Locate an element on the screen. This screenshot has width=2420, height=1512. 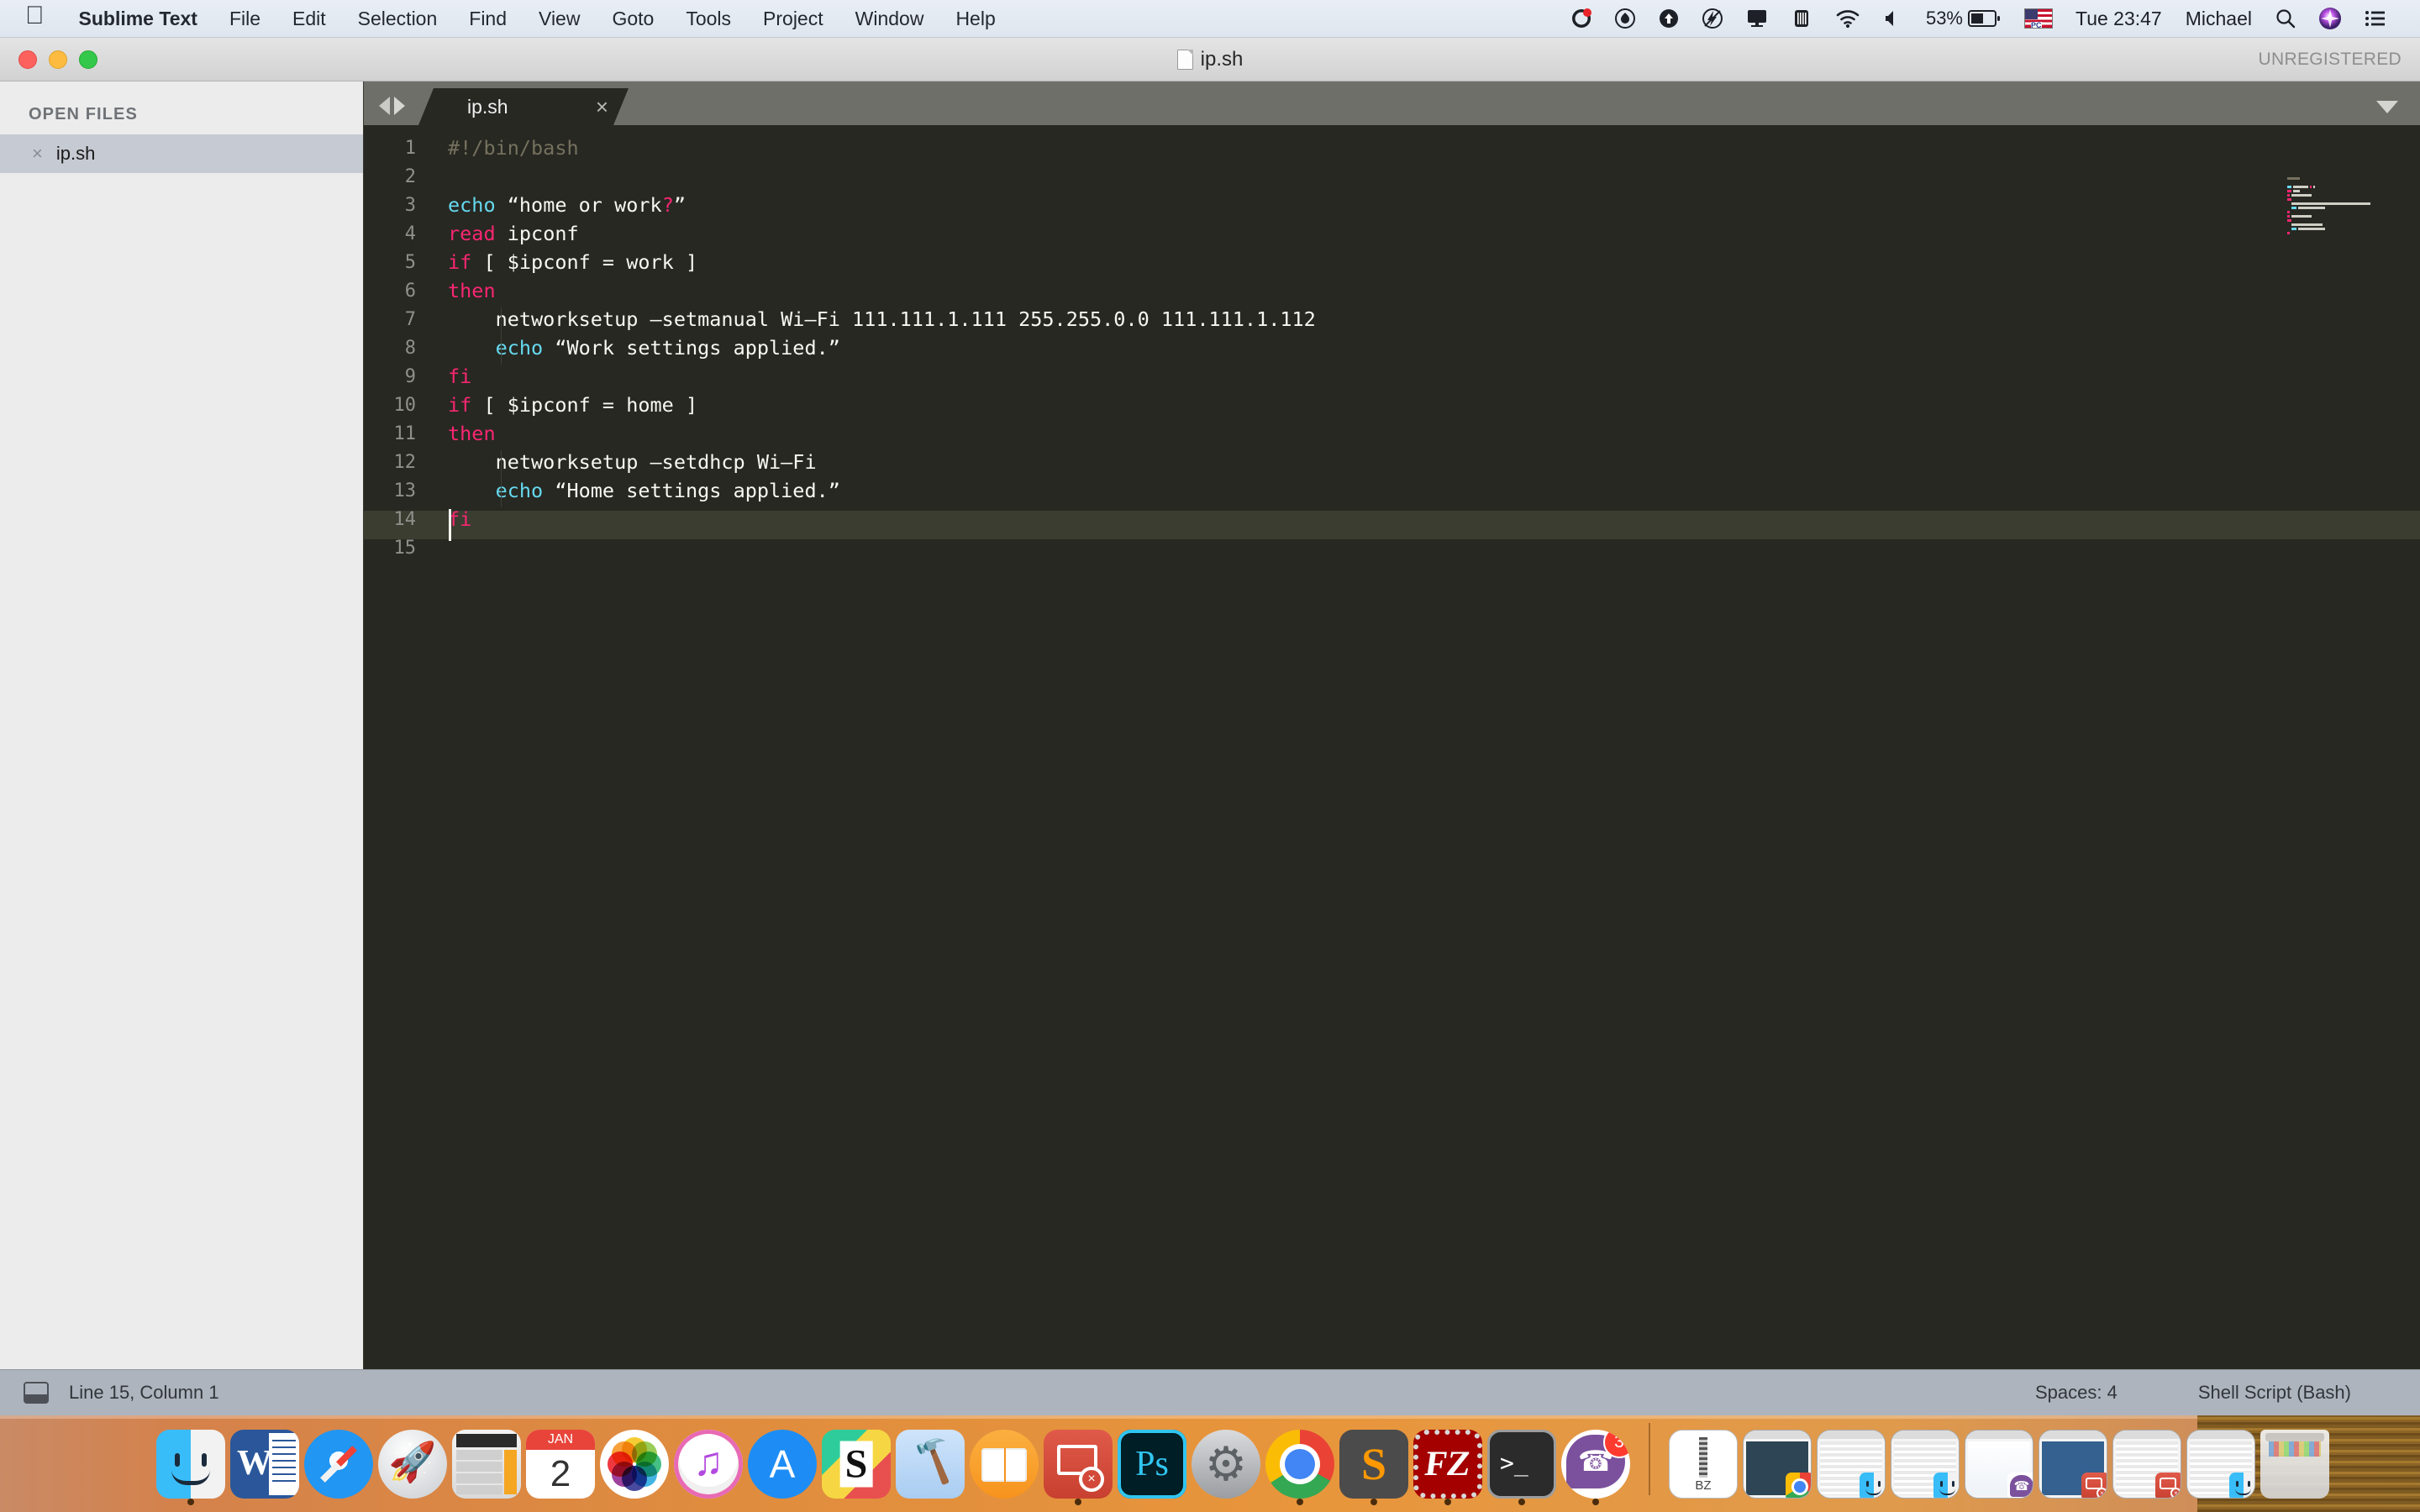
time-machine-icon is located at coordinates (1801, 19).